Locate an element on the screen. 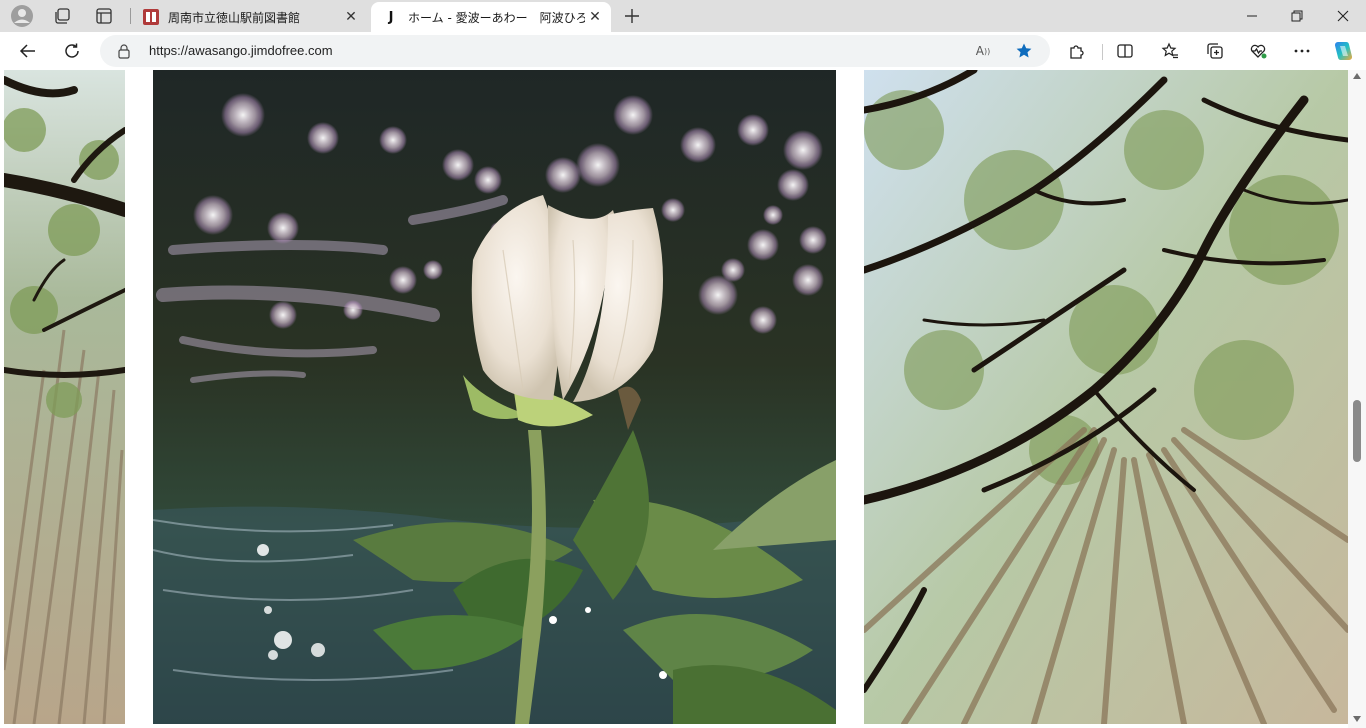 The image size is (1366, 728). split-screen-icon is located at coordinates (1125, 51).